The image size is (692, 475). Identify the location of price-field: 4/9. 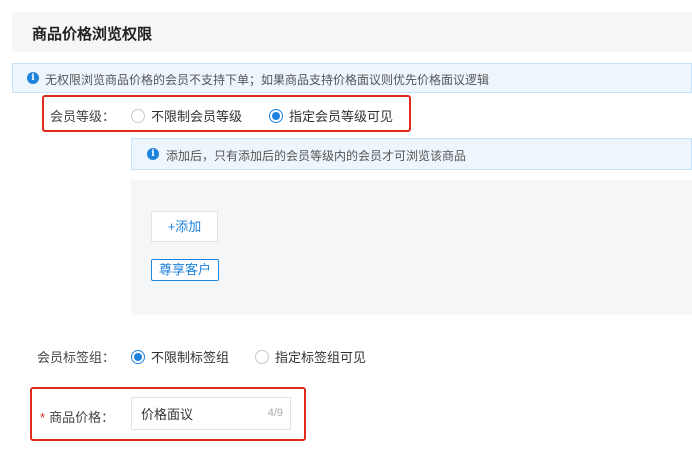
(211, 413).